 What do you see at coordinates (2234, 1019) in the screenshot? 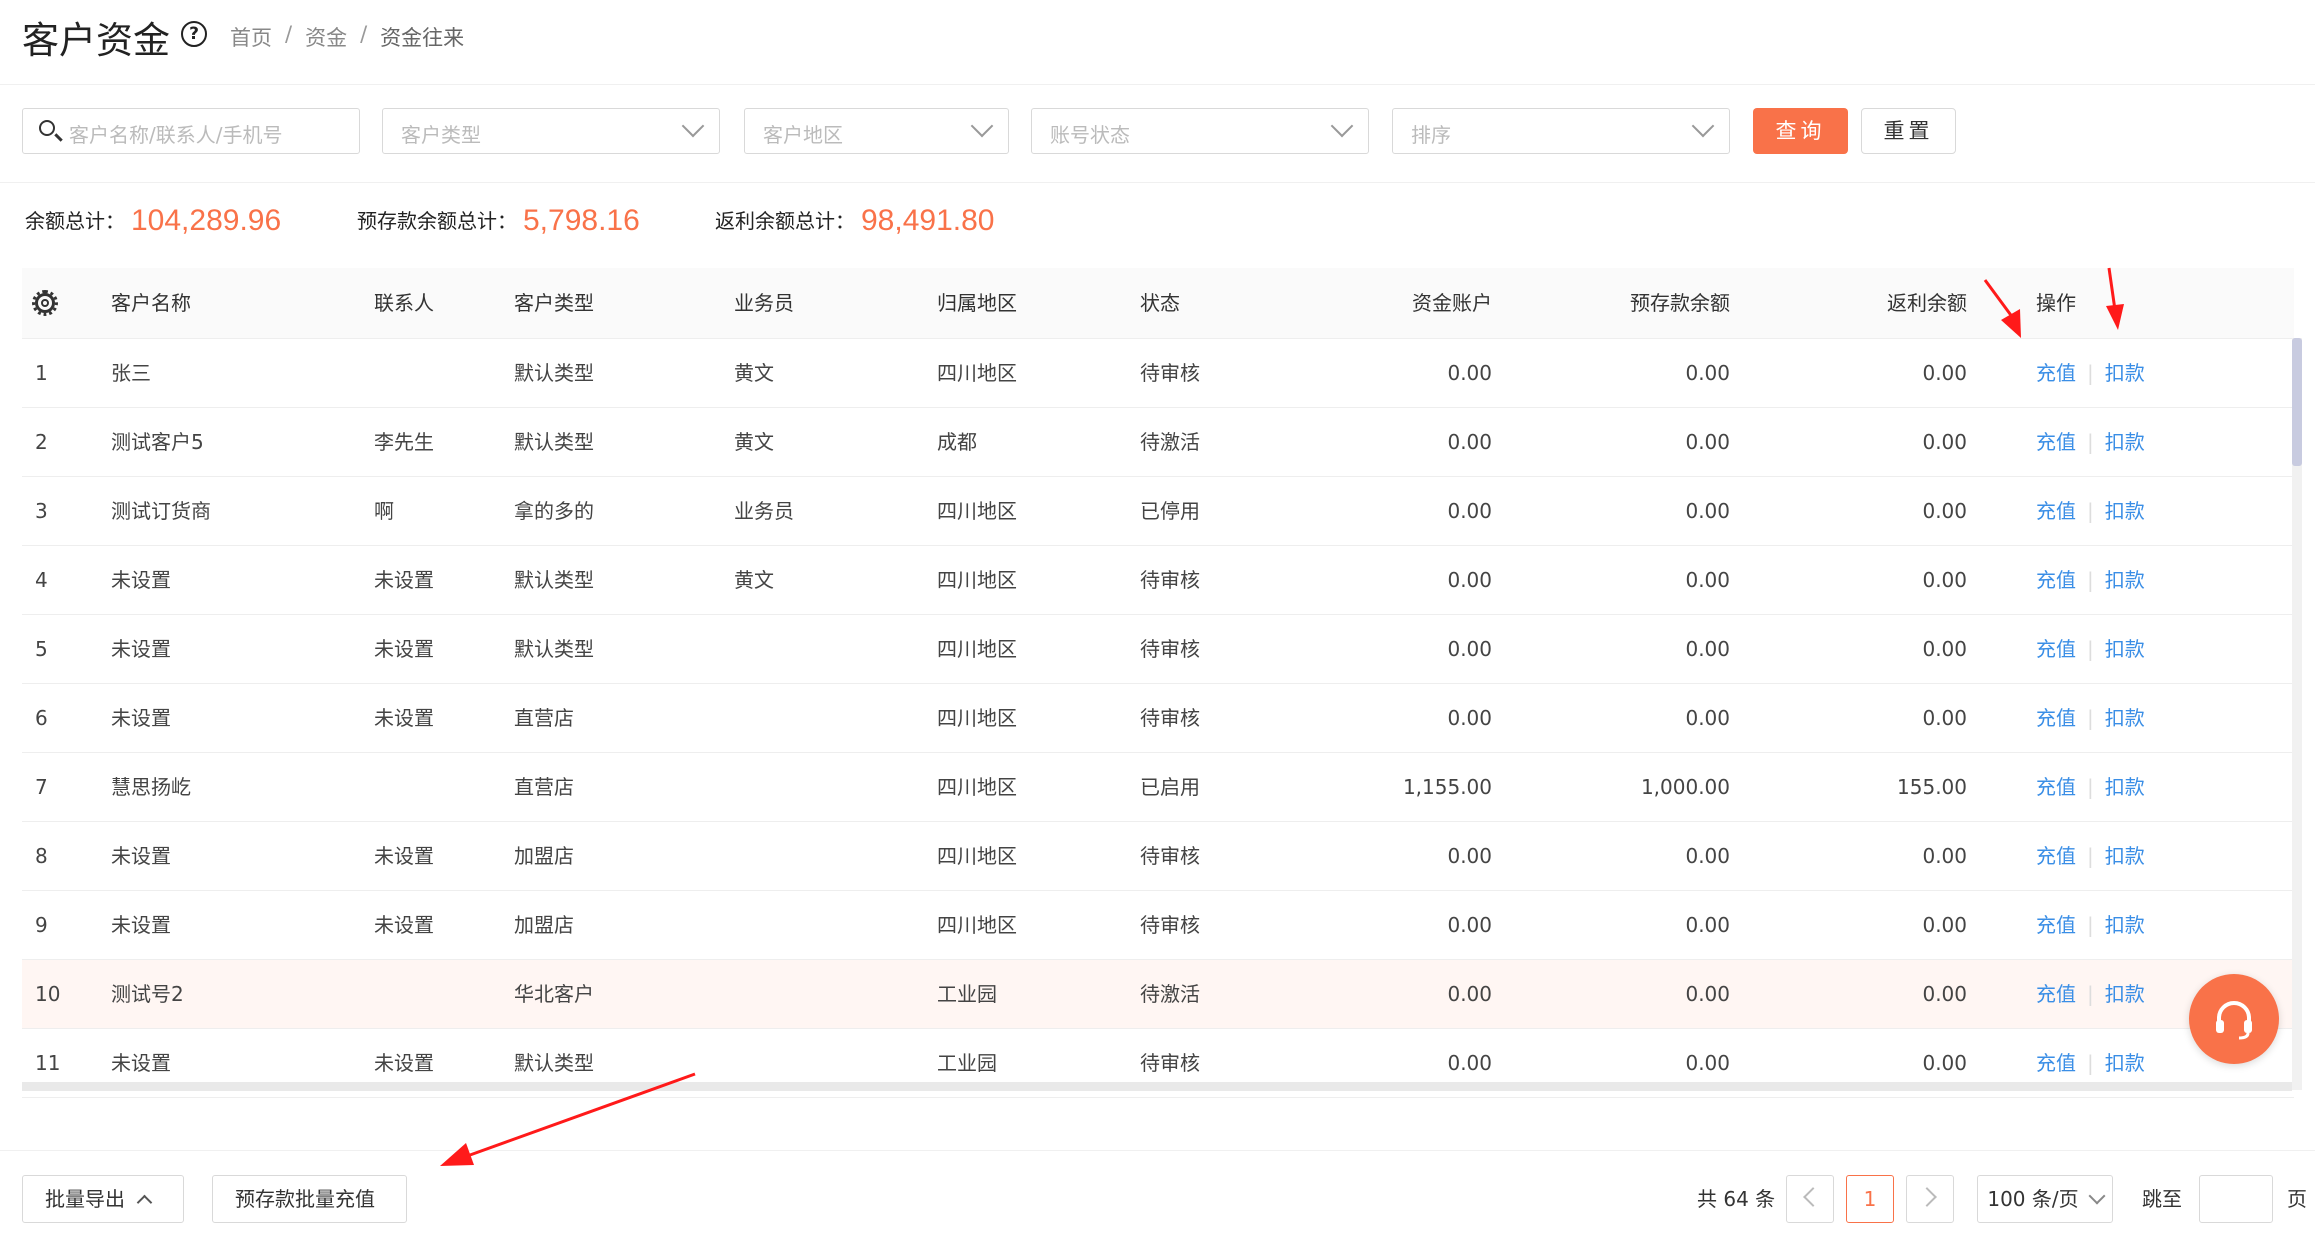
I see `customer-support-button` at bounding box center [2234, 1019].